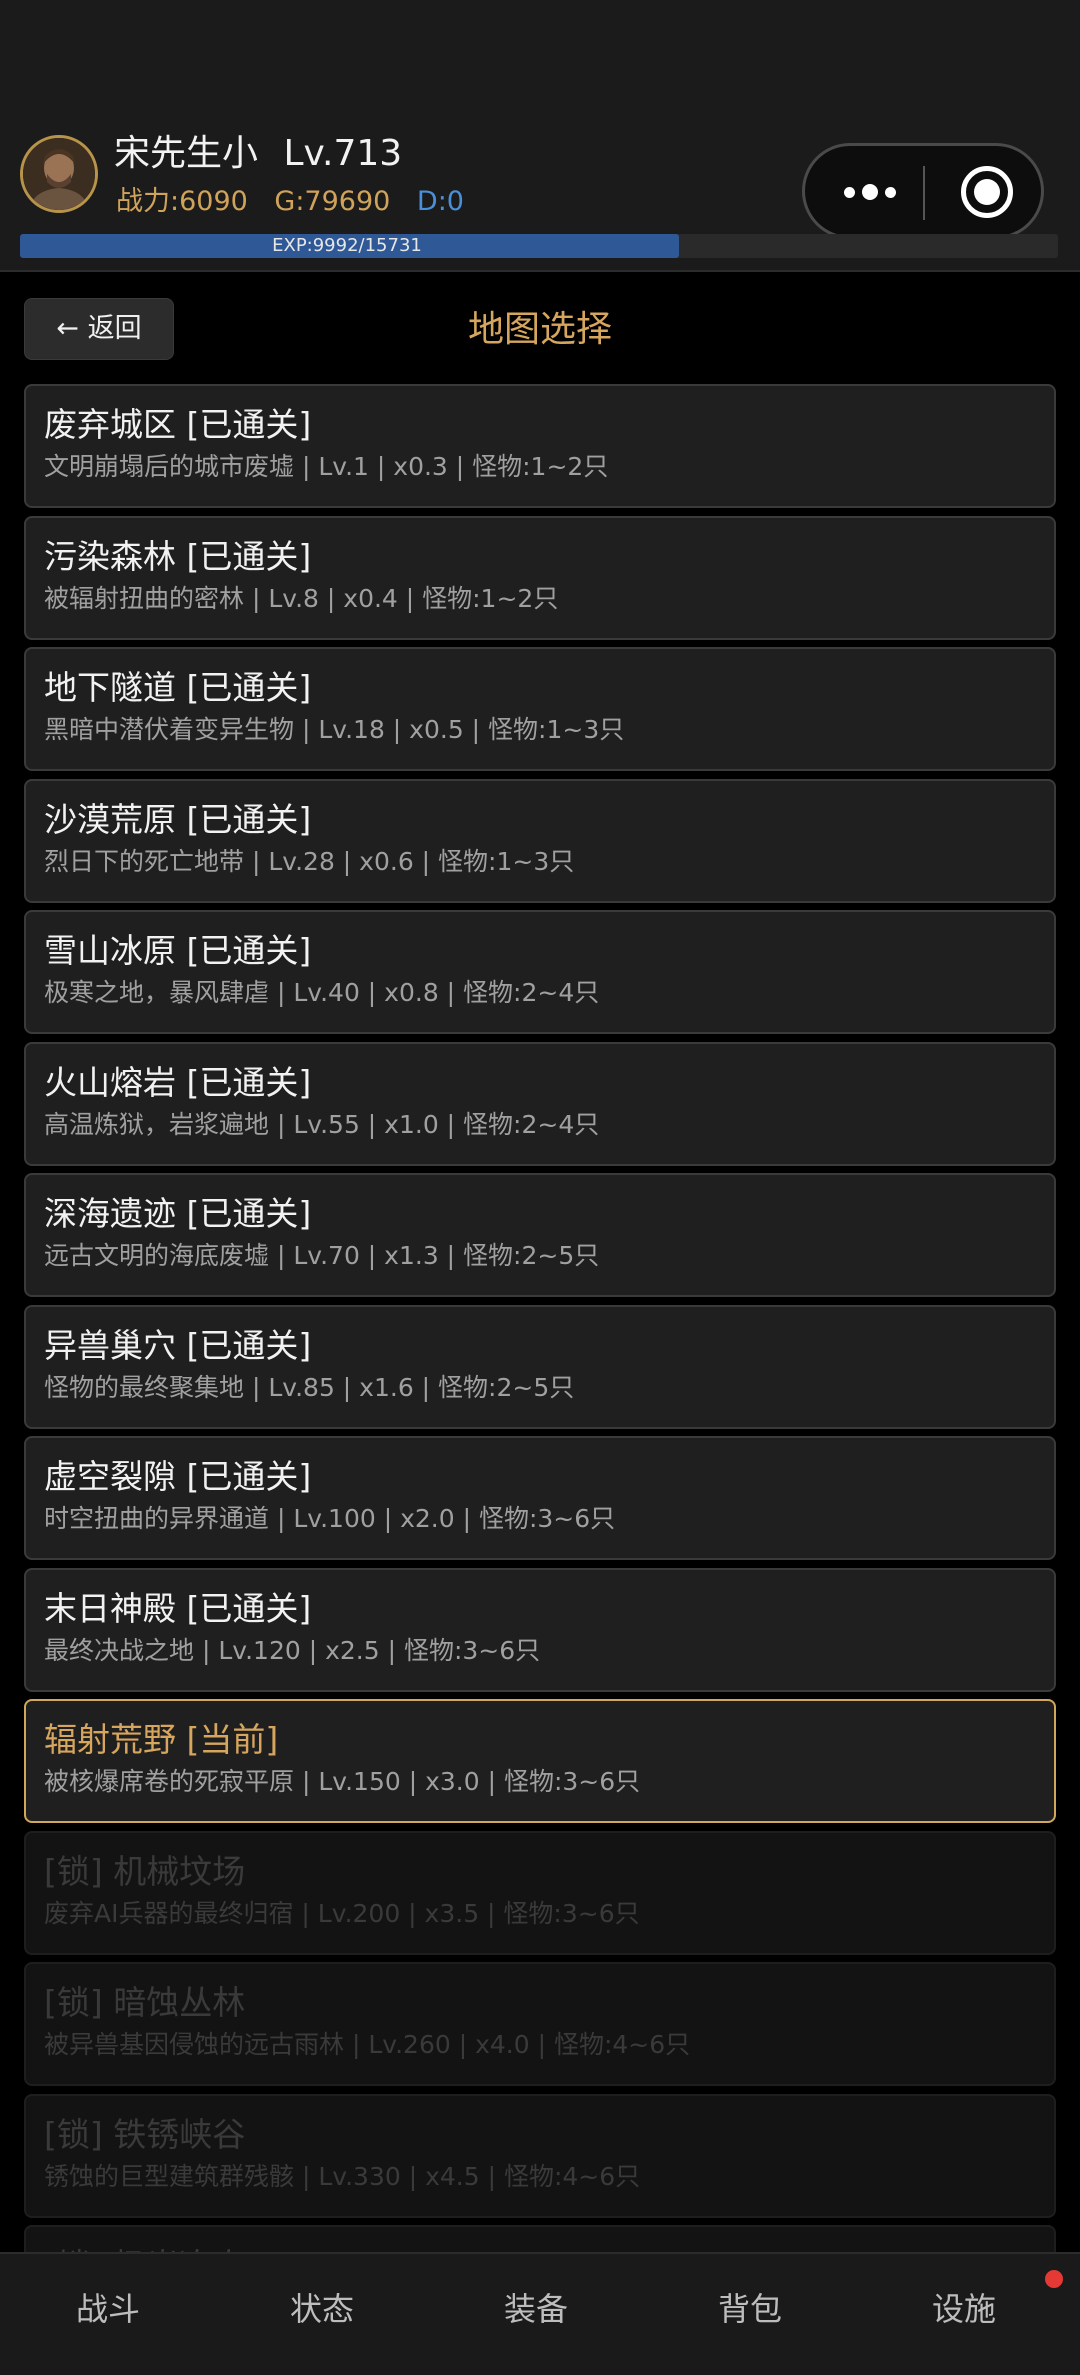  I want to click on map-description: 黑暗中潜伏着变异生物 | Lv.18 | x0.5 | 怪物:1~3只, so click(334, 729).